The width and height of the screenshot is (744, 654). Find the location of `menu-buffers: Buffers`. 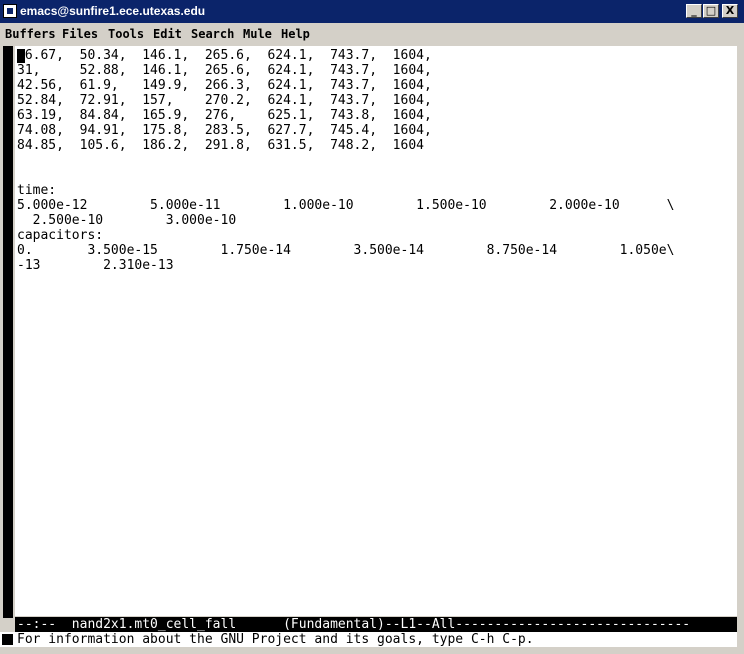

menu-buffers: Buffers is located at coordinates (30, 34).